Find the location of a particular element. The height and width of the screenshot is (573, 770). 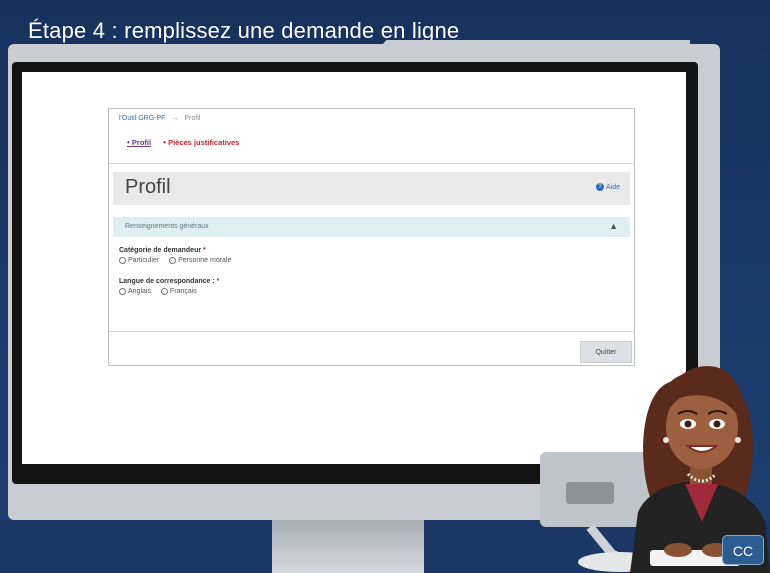

correspondence-language-label-text: Langue de correspondance : is located at coordinates (167, 281).